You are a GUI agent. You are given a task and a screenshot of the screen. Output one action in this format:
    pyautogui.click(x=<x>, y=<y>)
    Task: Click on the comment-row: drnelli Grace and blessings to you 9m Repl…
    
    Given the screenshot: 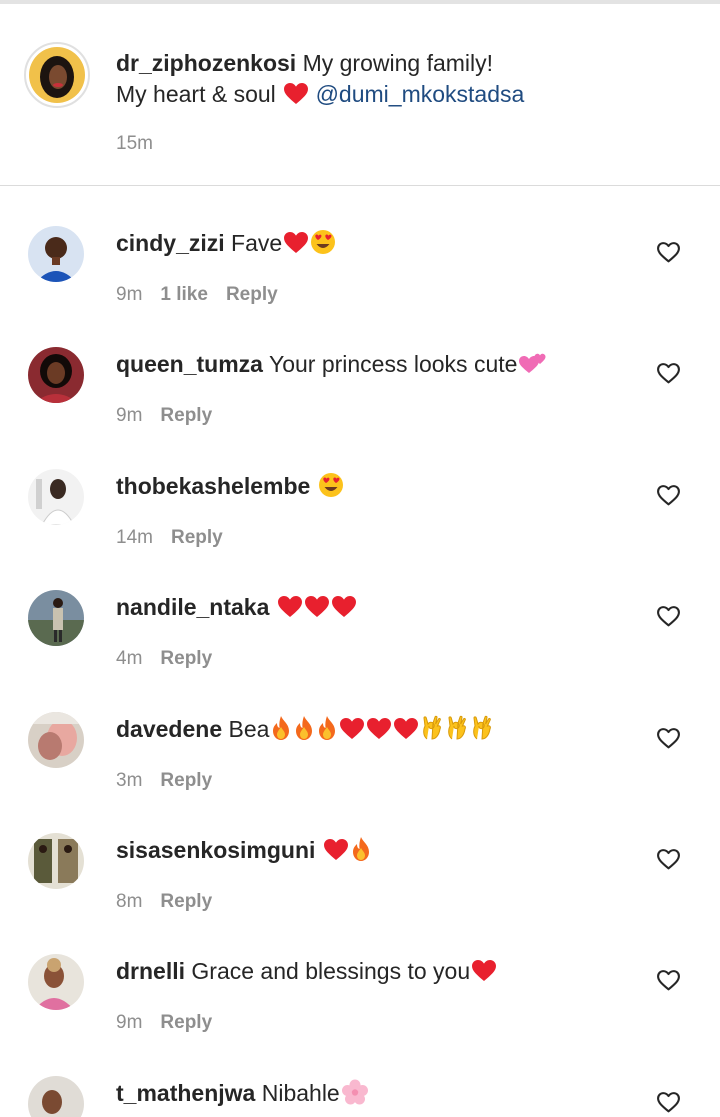 What is the action you would take?
    pyautogui.click(x=360, y=974)
    